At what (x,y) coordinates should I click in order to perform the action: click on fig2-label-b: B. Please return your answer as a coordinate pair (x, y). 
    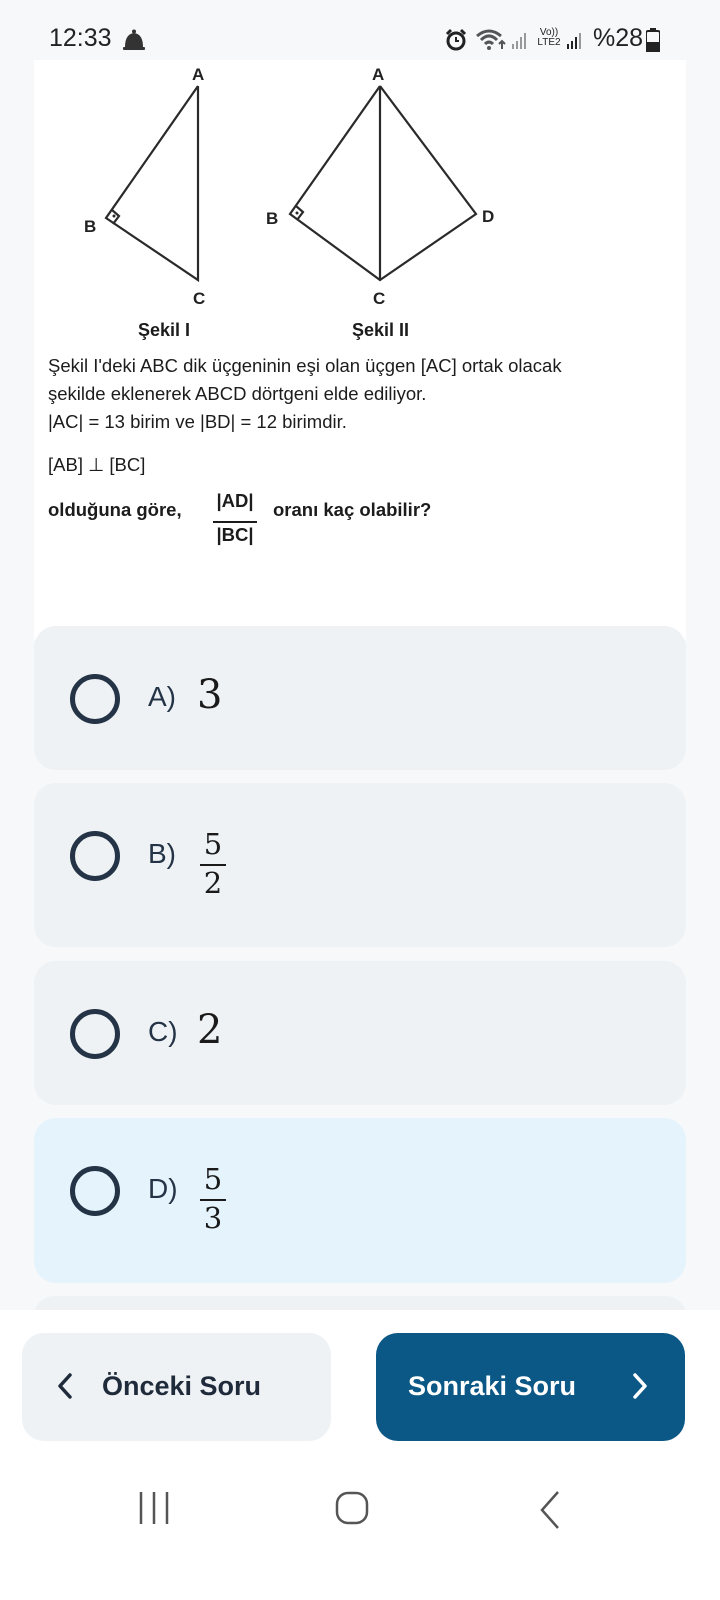
    Looking at the image, I should click on (272, 218).